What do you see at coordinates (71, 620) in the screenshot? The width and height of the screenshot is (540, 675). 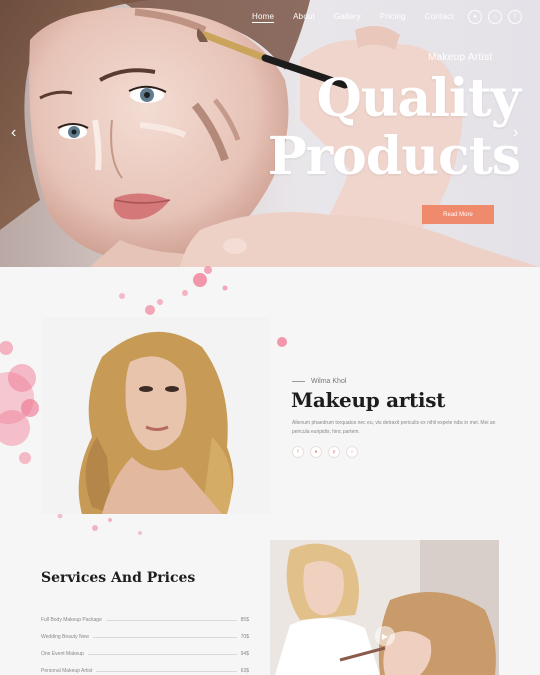 I see `service-name: Full Body Makeup Package` at bounding box center [71, 620].